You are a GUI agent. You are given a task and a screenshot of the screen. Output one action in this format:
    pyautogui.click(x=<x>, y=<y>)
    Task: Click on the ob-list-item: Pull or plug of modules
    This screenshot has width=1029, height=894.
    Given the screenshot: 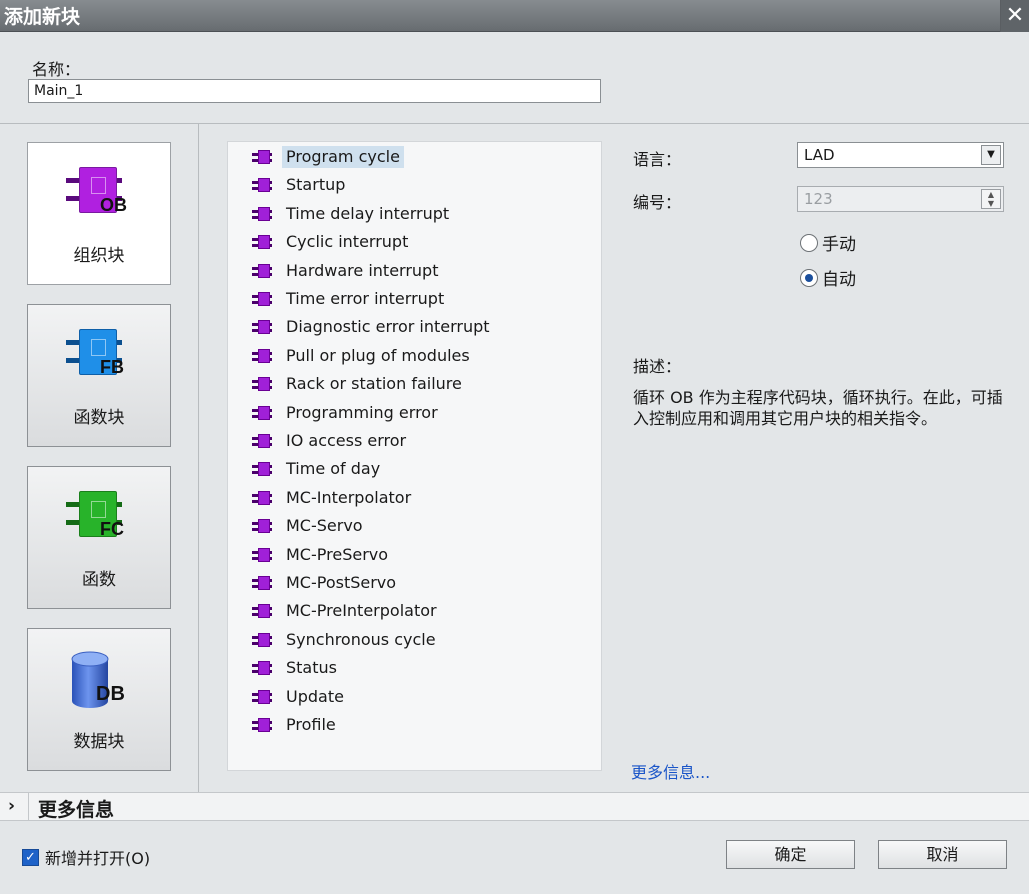 What is the action you would take?
    pyautogui.click(x=363, y=356)
    